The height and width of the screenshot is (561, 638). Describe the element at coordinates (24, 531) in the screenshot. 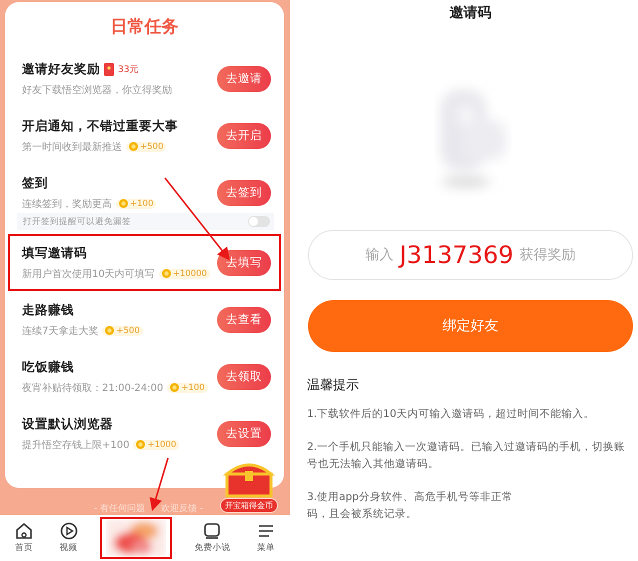

I see `home-icon` at that location.